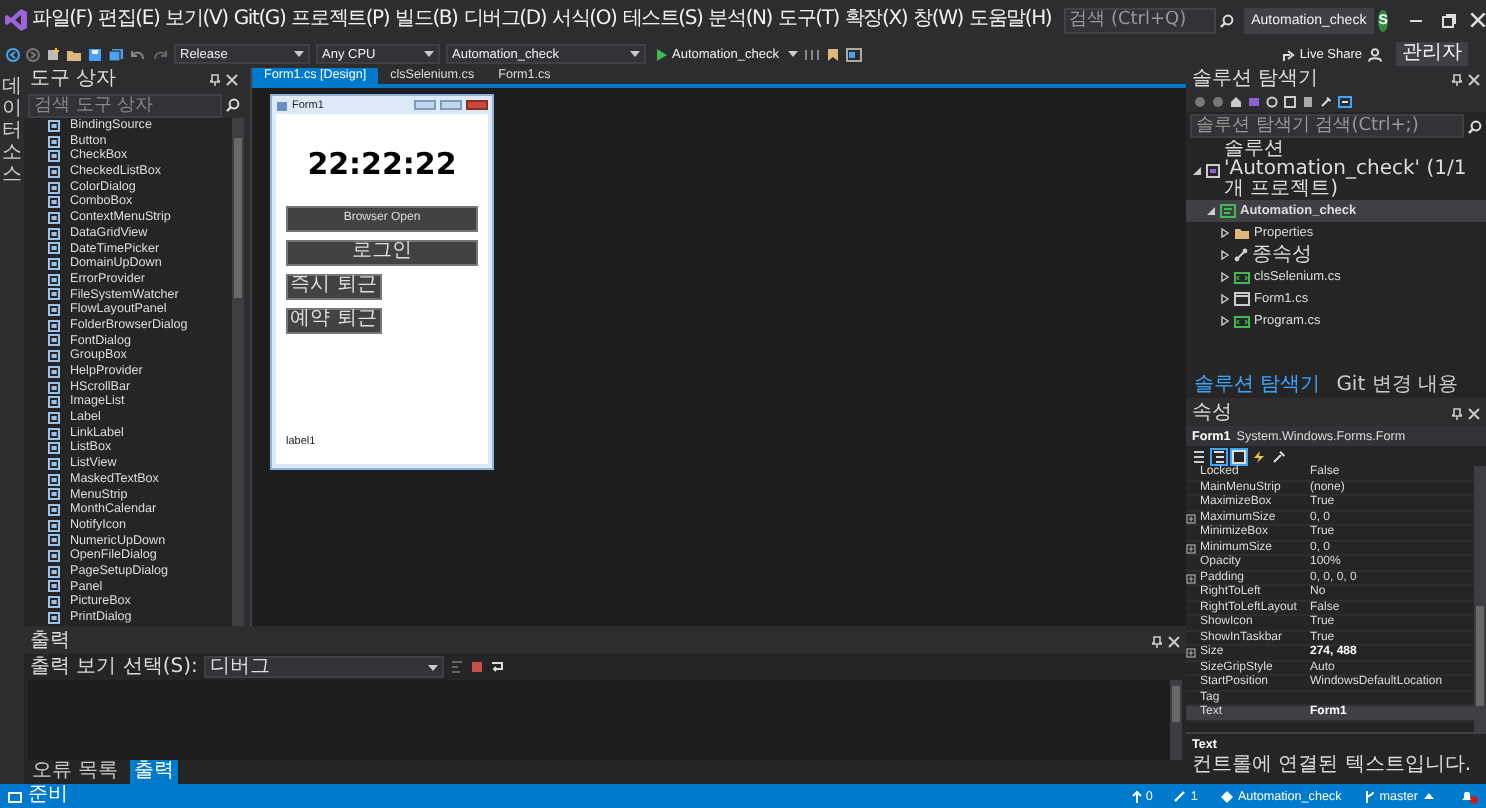 This screenshot has width=1486, height=808. I want to click on save-all-icon, so click(116, 54).